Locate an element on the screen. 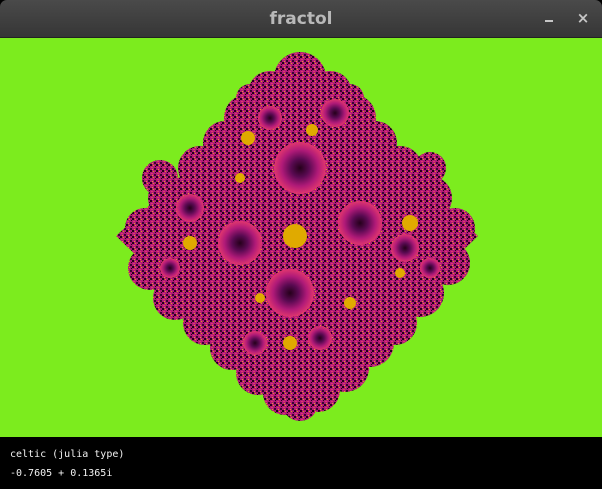 The height and width of the screenshot is (489, 602). fractal-name-label: celtic (julia type) is located at coordinates (67, 454).